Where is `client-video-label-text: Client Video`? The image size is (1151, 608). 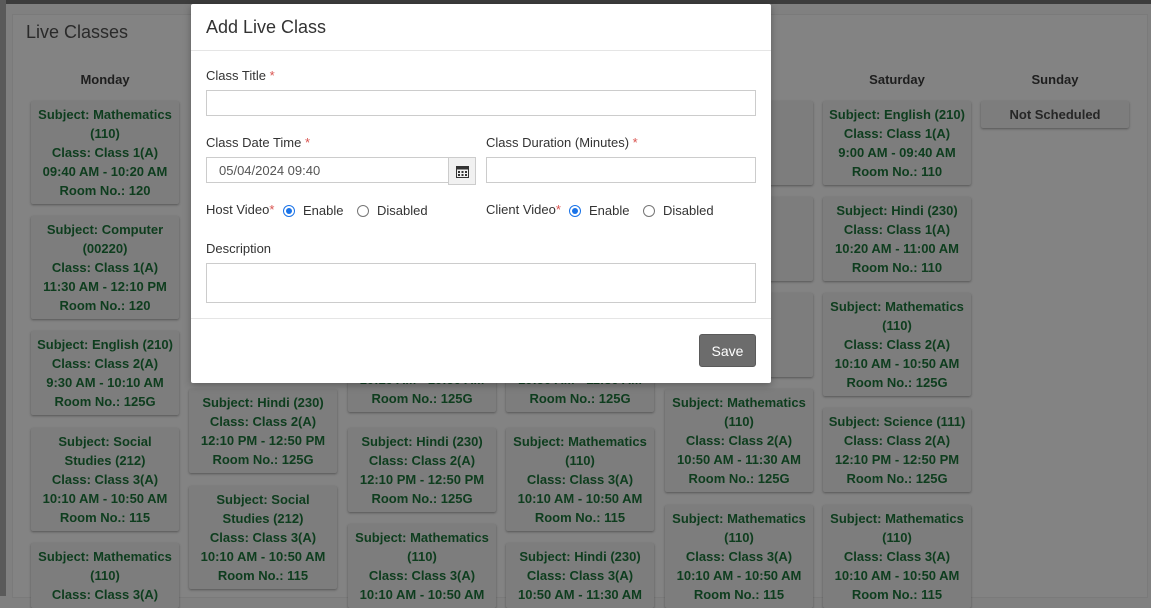 client-video-label-text: Client Video is located at coordinates (521, 209).